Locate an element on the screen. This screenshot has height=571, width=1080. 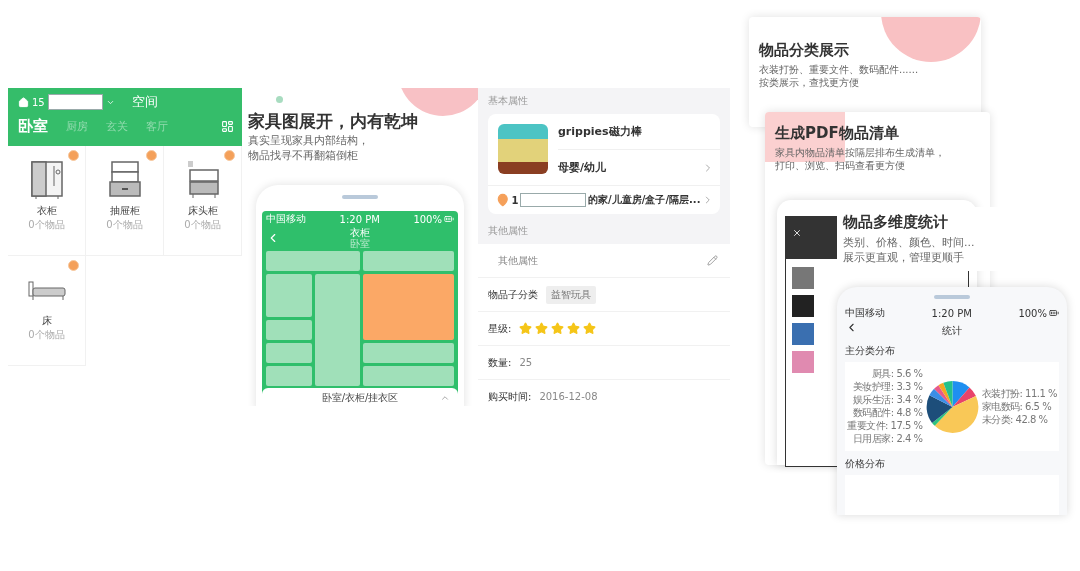
slice-label: 娱乐生活: 3.4 % is located at coordinates (887, 400).